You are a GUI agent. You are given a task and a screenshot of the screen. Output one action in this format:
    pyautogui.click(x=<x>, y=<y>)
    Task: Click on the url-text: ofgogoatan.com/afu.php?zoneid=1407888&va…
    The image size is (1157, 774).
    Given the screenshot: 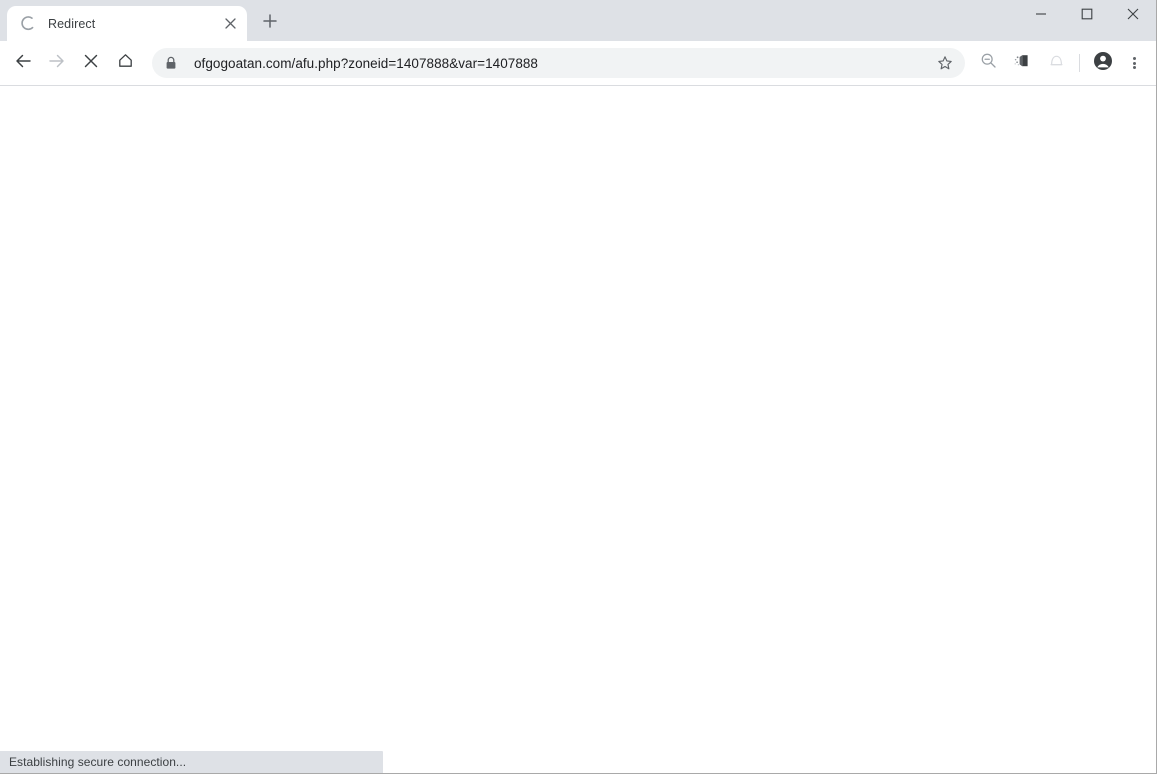 What is the action you would take?
    pyautogui.click(x=562, y=63)
    